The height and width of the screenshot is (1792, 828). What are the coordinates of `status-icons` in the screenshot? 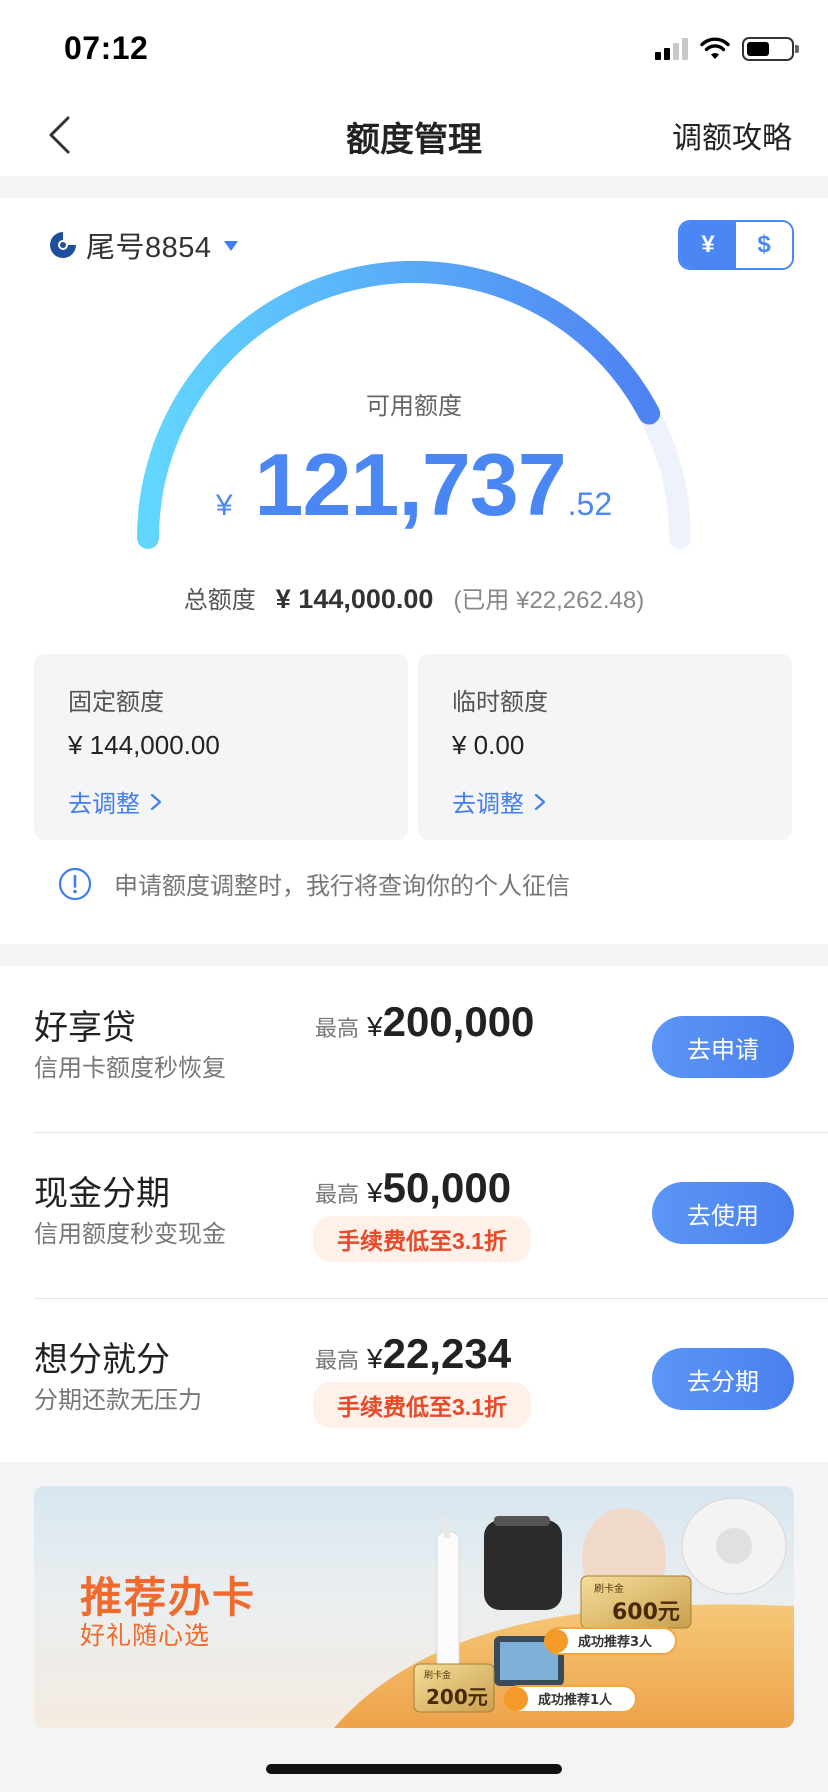 It's located at (727, 49).